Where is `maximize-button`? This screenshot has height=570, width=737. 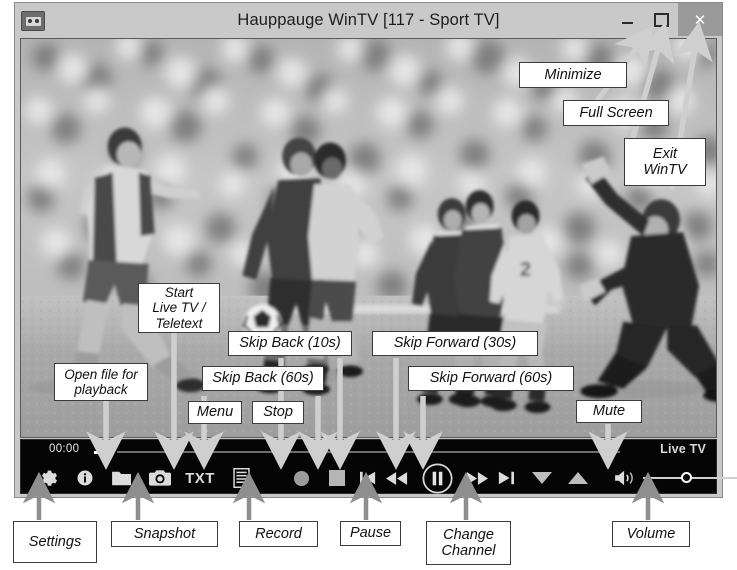
maximize-button is located at coordinates (661, 19).